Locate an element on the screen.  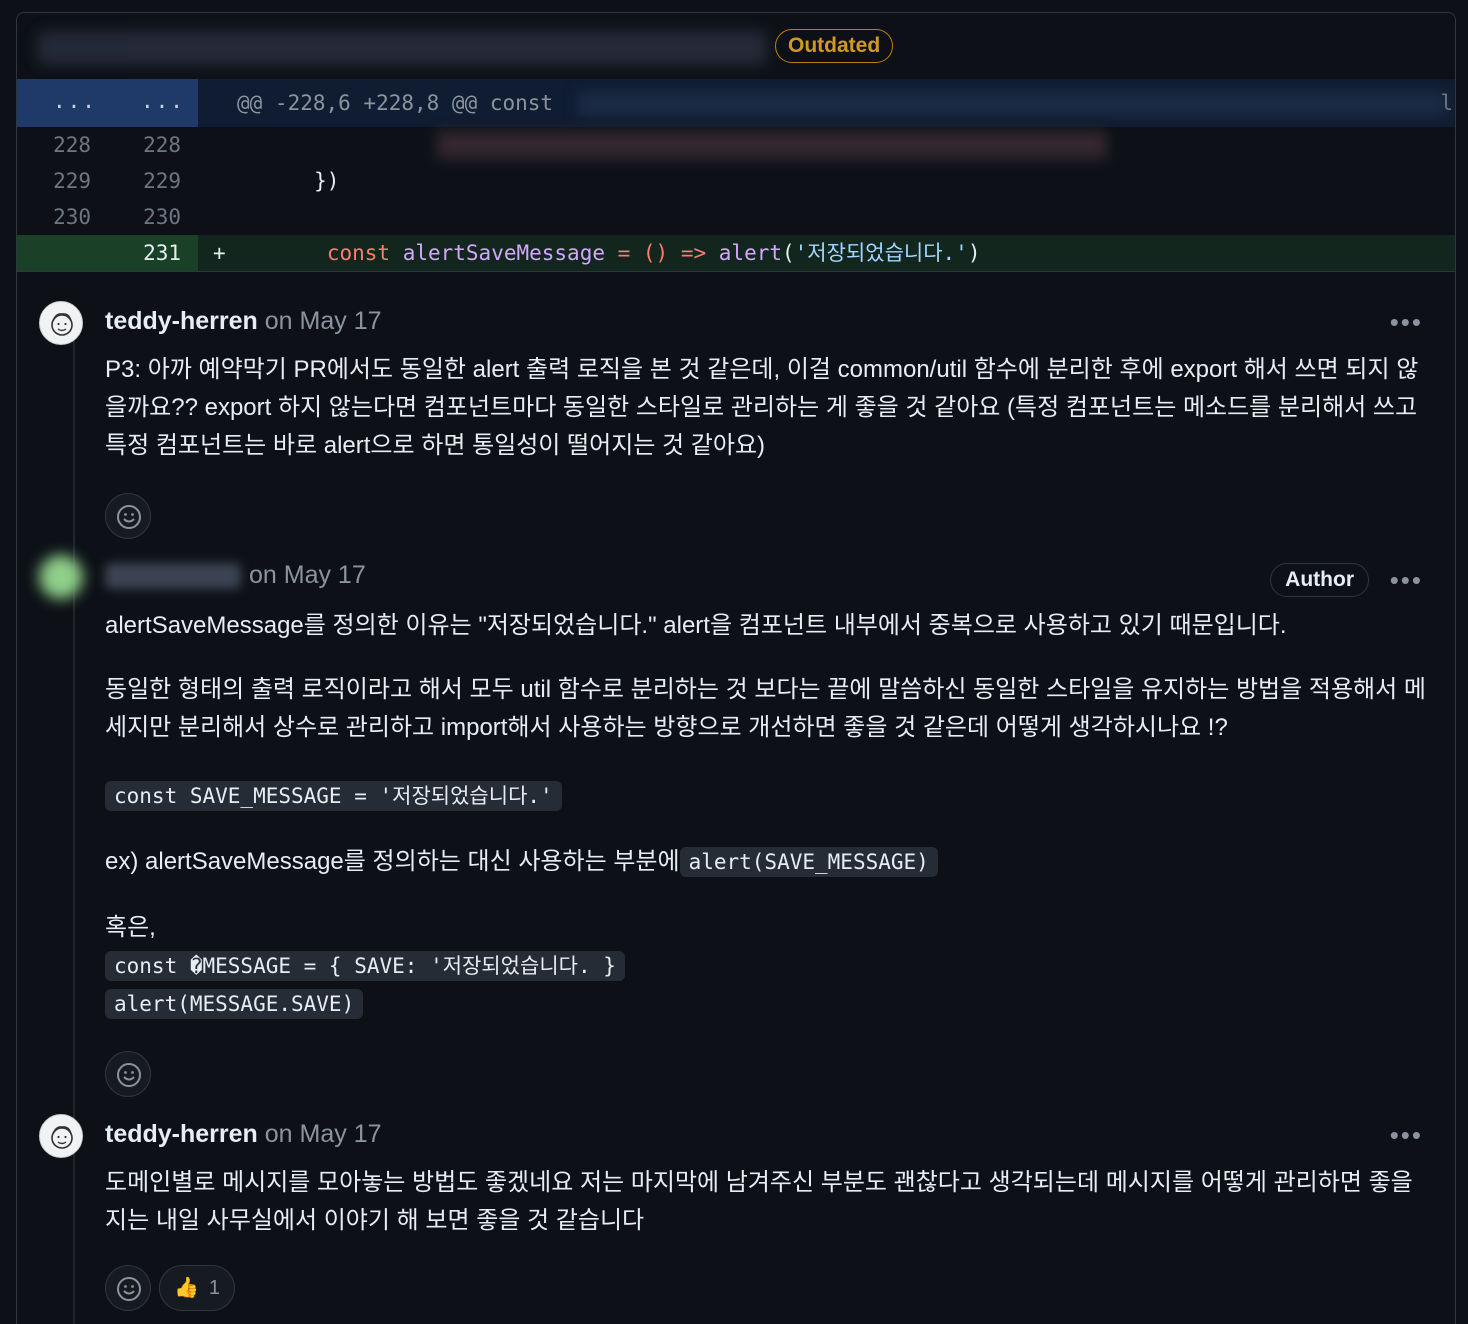
old-line-number: 230 is located at coordinates (54, 217).